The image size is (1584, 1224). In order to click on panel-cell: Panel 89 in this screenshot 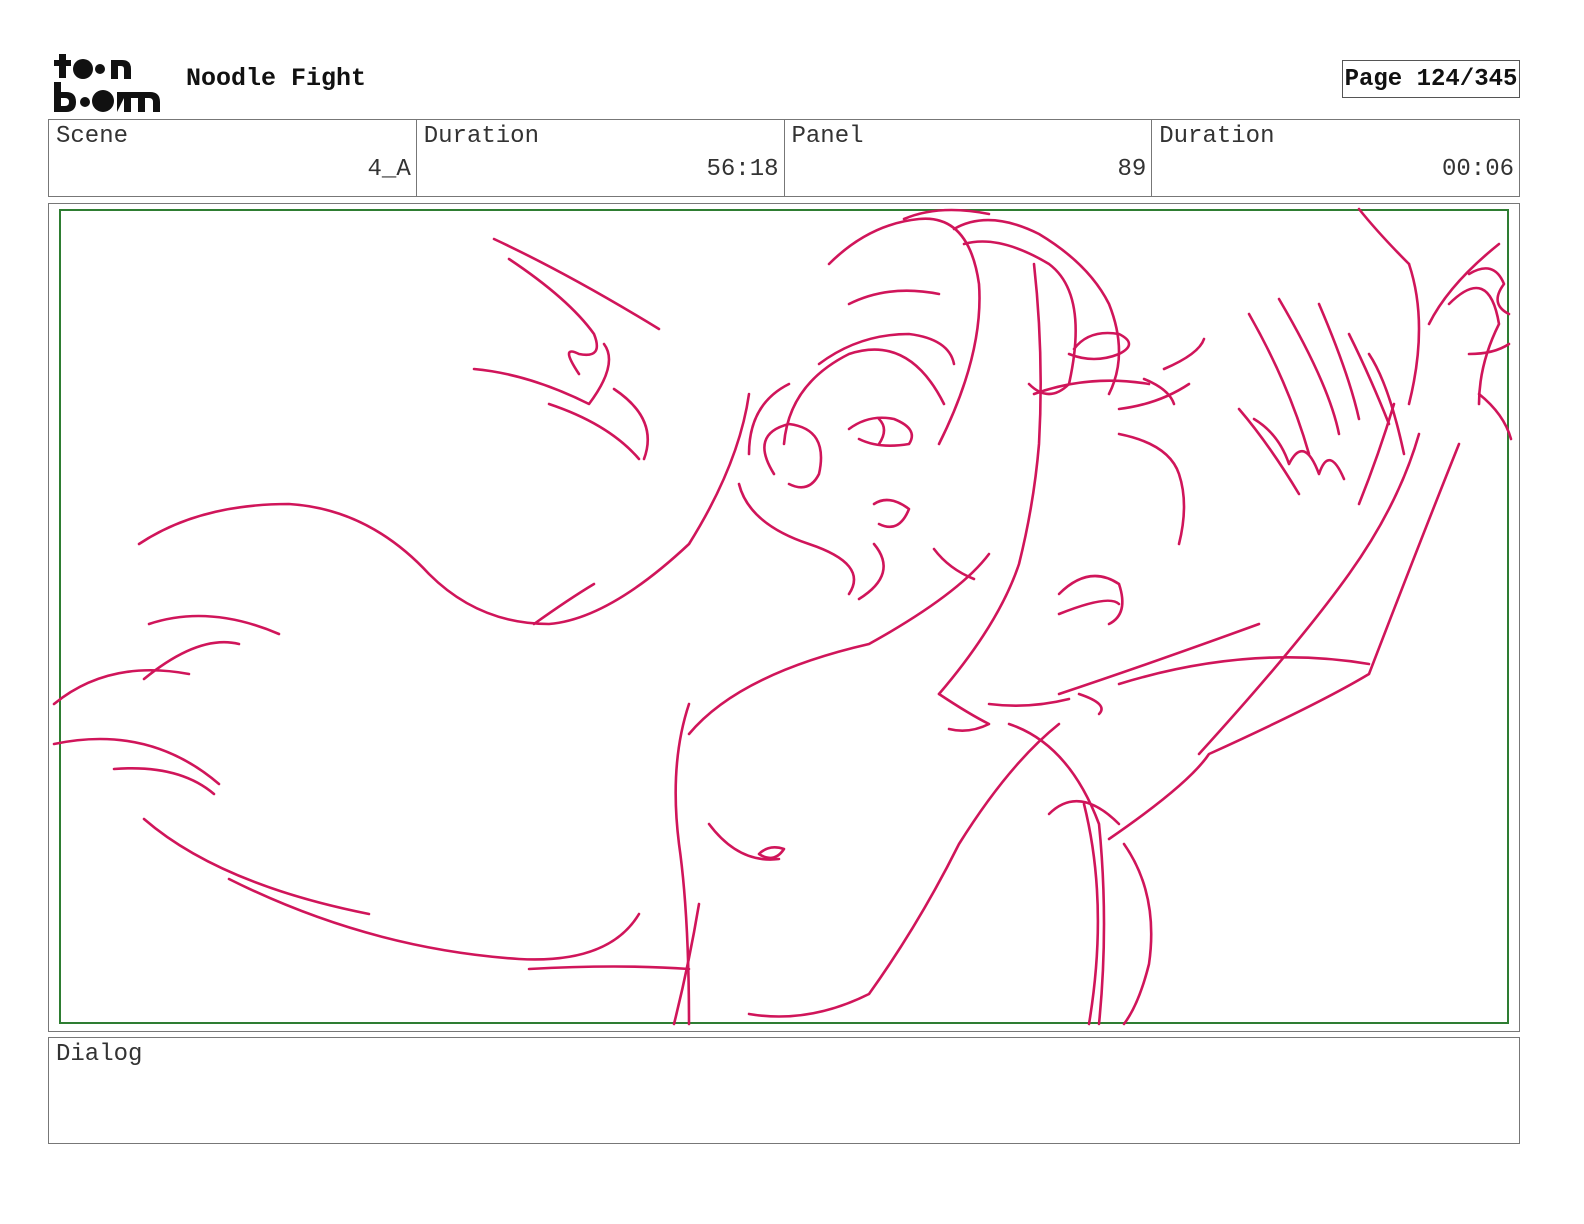, I will do `click(969, 158)`.